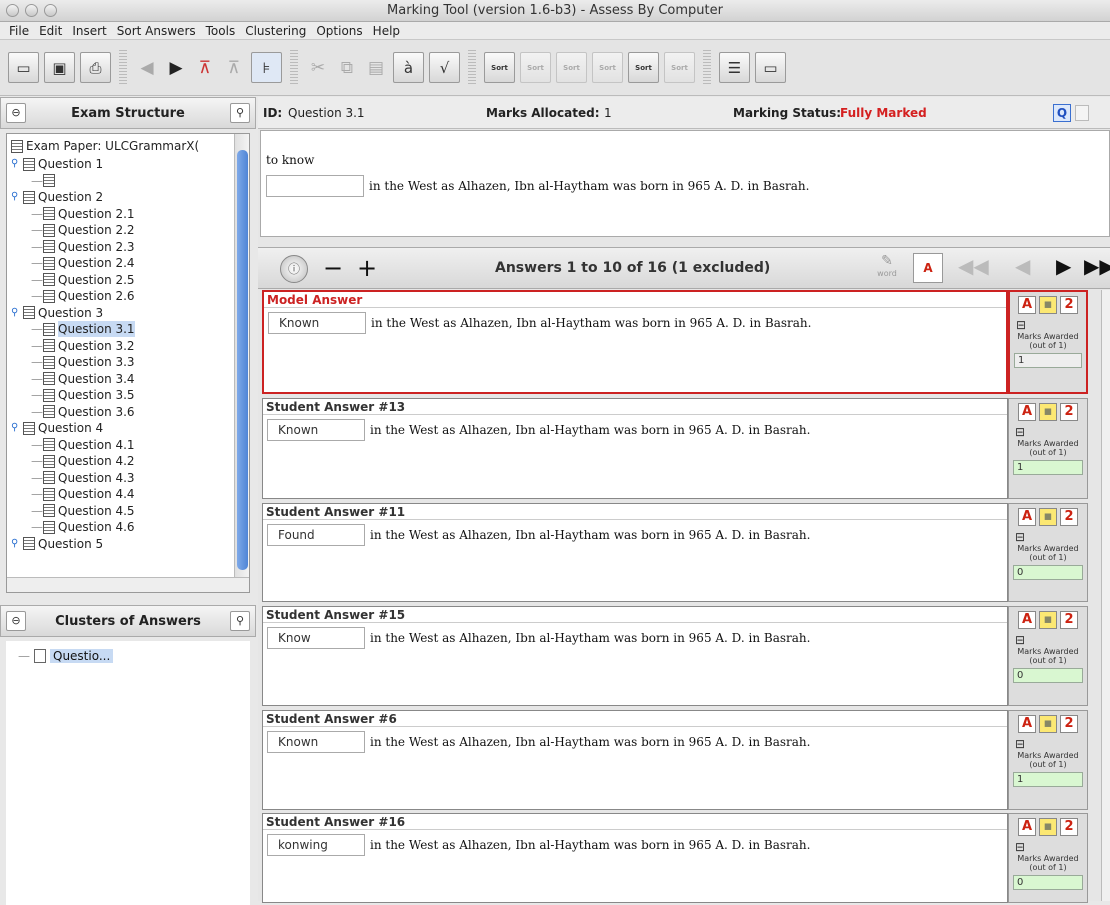 This screenshot has width=1110, height=905. Describe the element at coordinates (83, 230) in the screenshot. I see `tree-item: — Question 2.2` at that location.